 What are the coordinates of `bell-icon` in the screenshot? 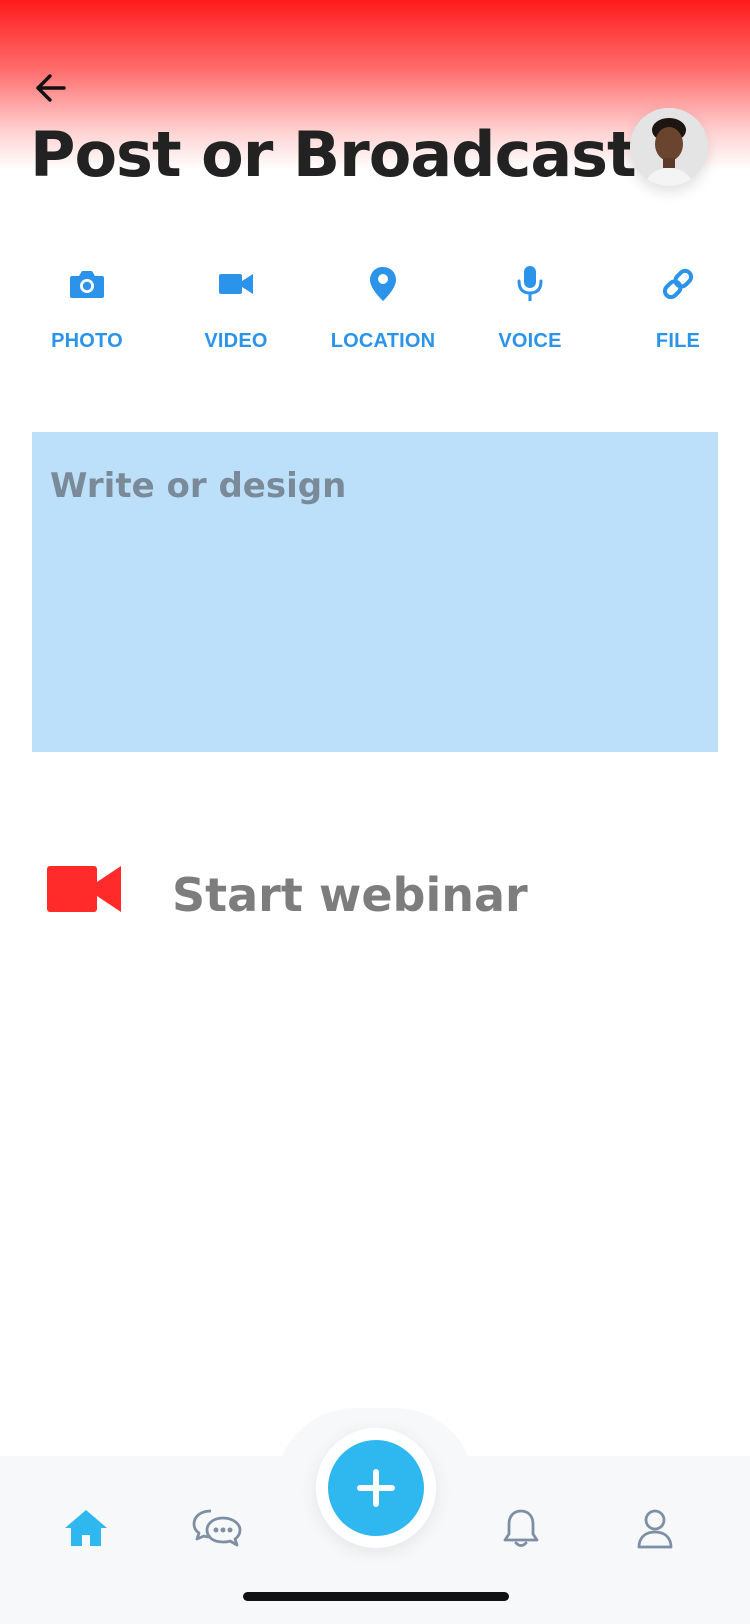 It's located at (521, 1528).